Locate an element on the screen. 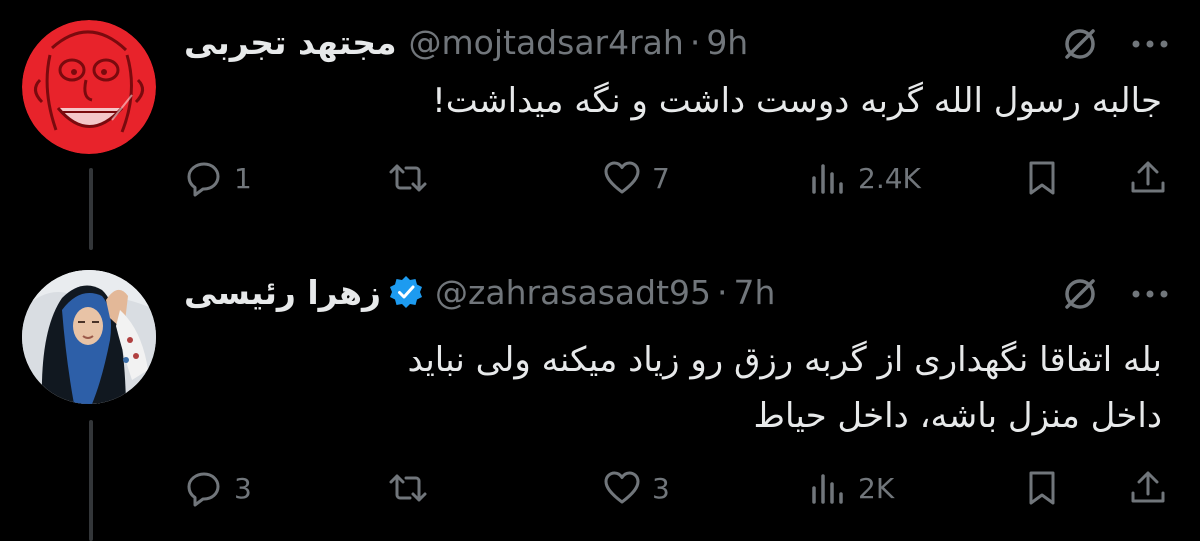 The image size is (1200, 541). avatar-zahrasasadt95 is located at coordinates (89, 337).